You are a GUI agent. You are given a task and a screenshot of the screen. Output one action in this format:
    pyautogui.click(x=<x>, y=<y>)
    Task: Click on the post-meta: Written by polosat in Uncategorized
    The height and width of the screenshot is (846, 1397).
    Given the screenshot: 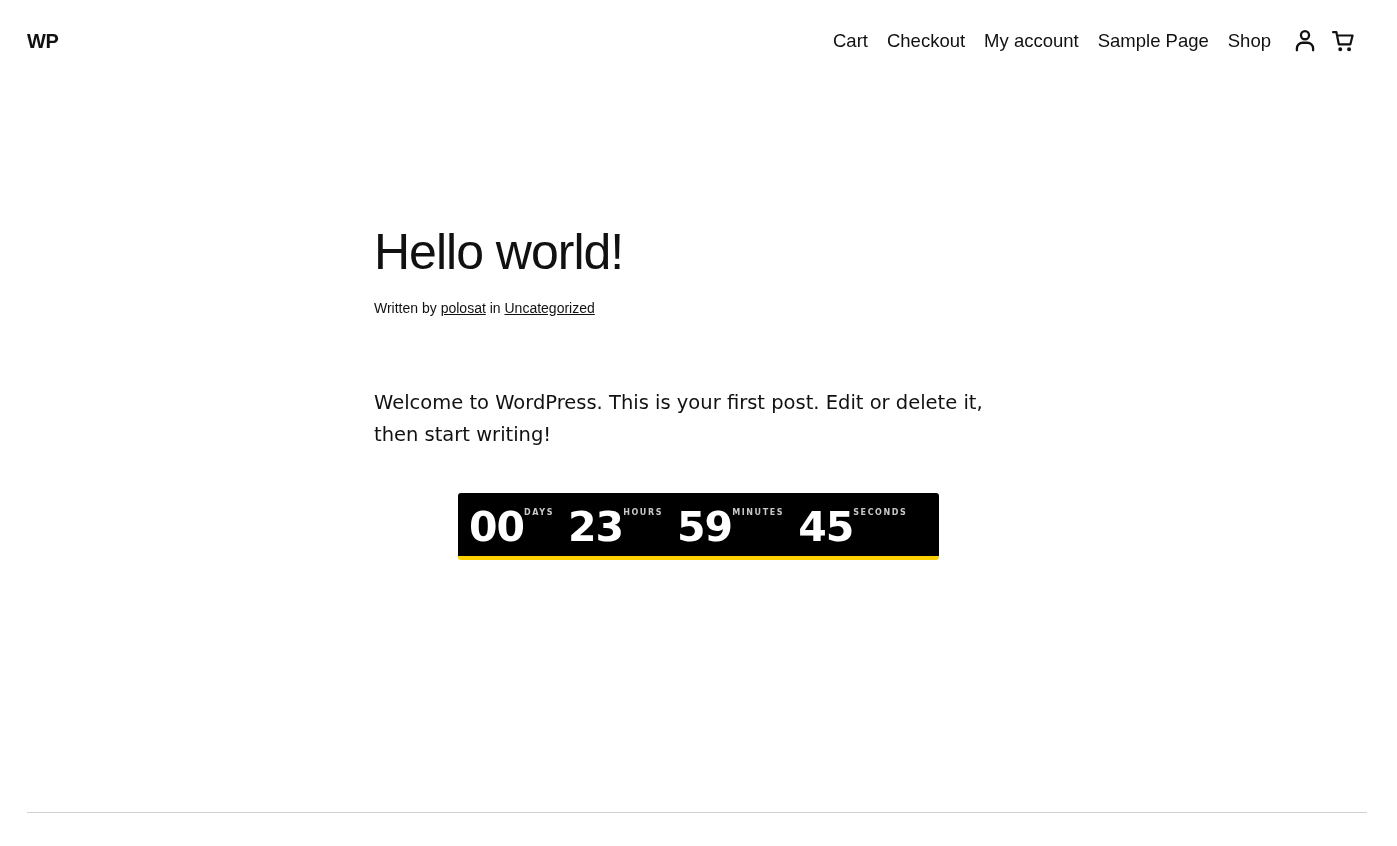 What is the action you would take?
    pyautogui.click(x=485, y=308)
    